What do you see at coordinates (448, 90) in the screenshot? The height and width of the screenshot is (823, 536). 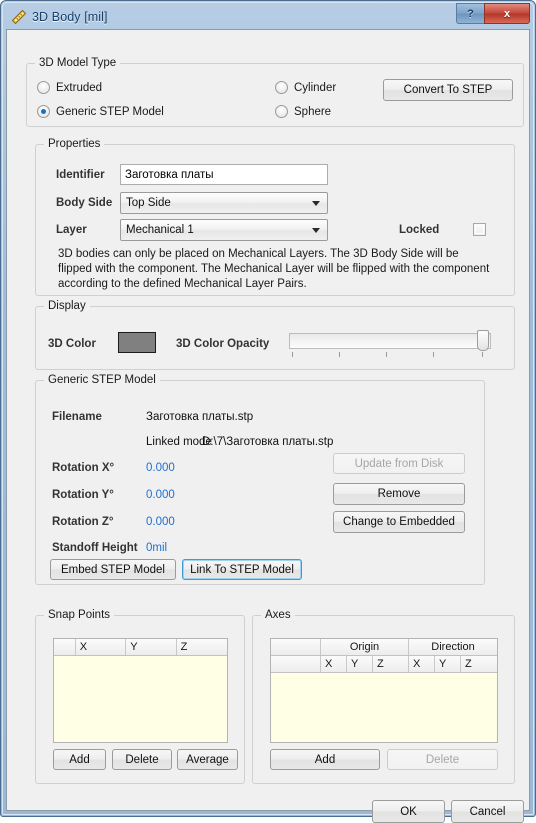 I see `convert-to-step-button: Convert To STEP` at bounding box center [448, 90].